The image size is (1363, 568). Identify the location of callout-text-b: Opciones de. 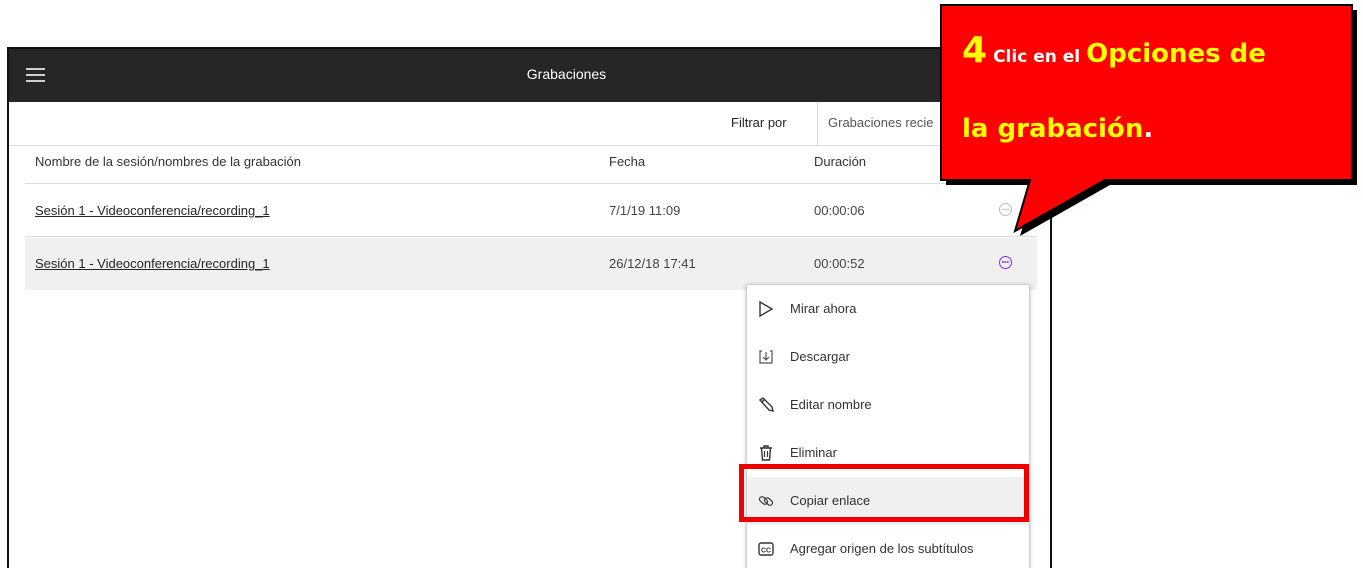
(1176, 54).